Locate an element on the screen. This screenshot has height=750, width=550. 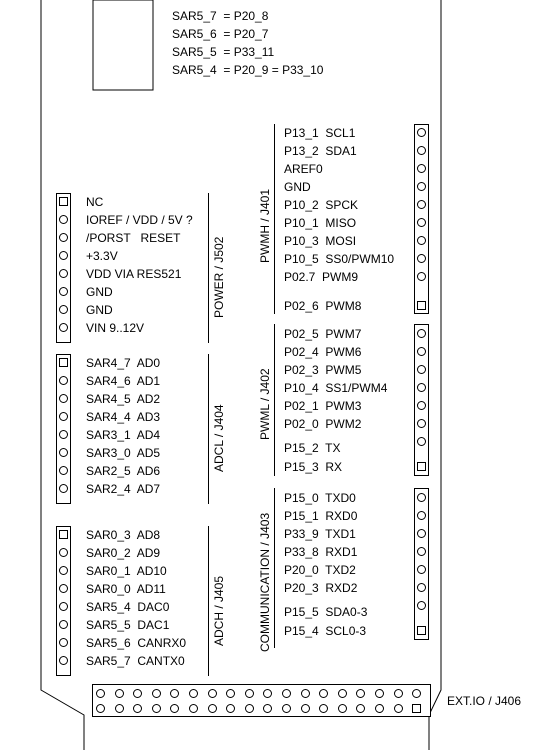
pwmh-header-title: PWMH / J401 is located at coordinates (265, 225).